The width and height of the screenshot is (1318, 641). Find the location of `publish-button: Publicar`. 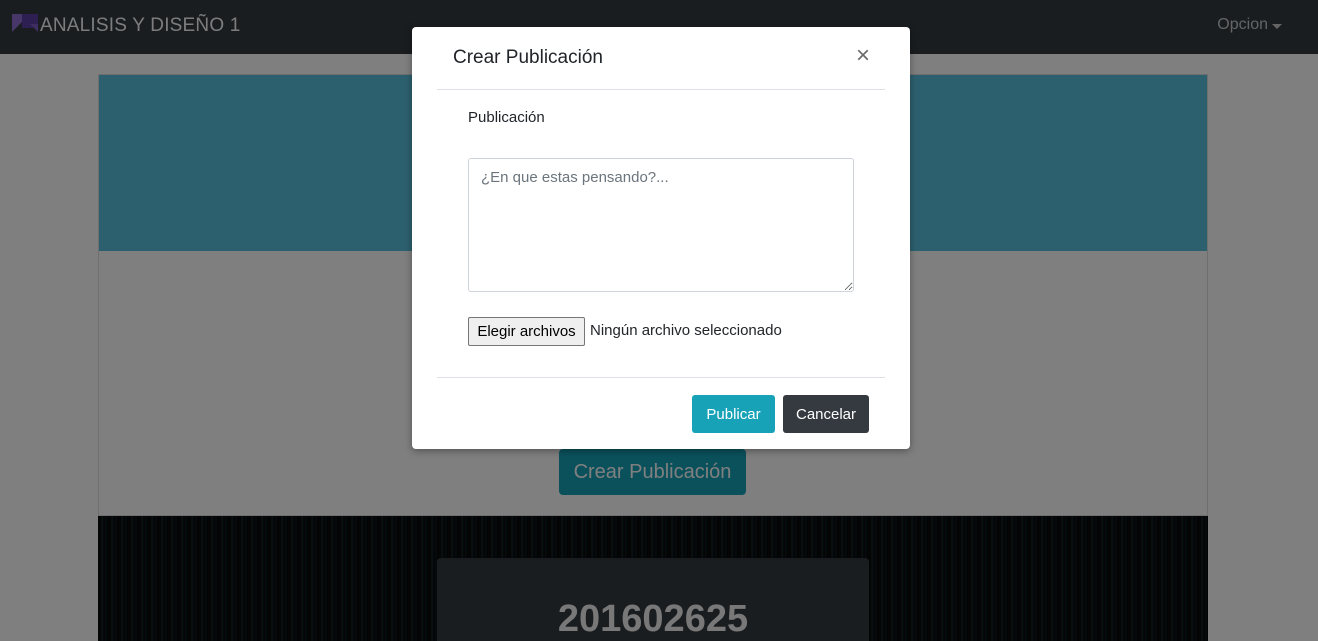

publish-button: Publicar is located at coordinates (733, 414).